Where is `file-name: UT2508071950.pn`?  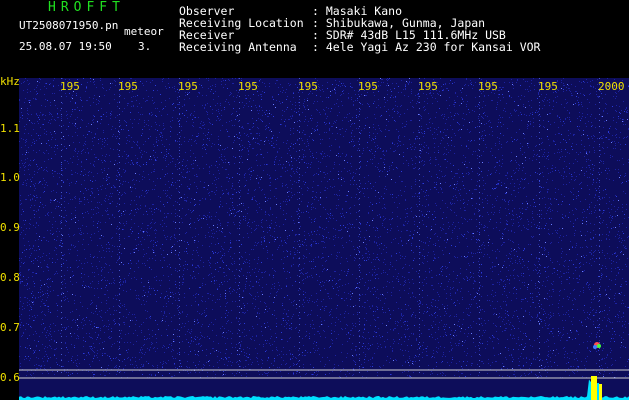 file-name: UT2508071950.pn is located at coordinates (69, 25).